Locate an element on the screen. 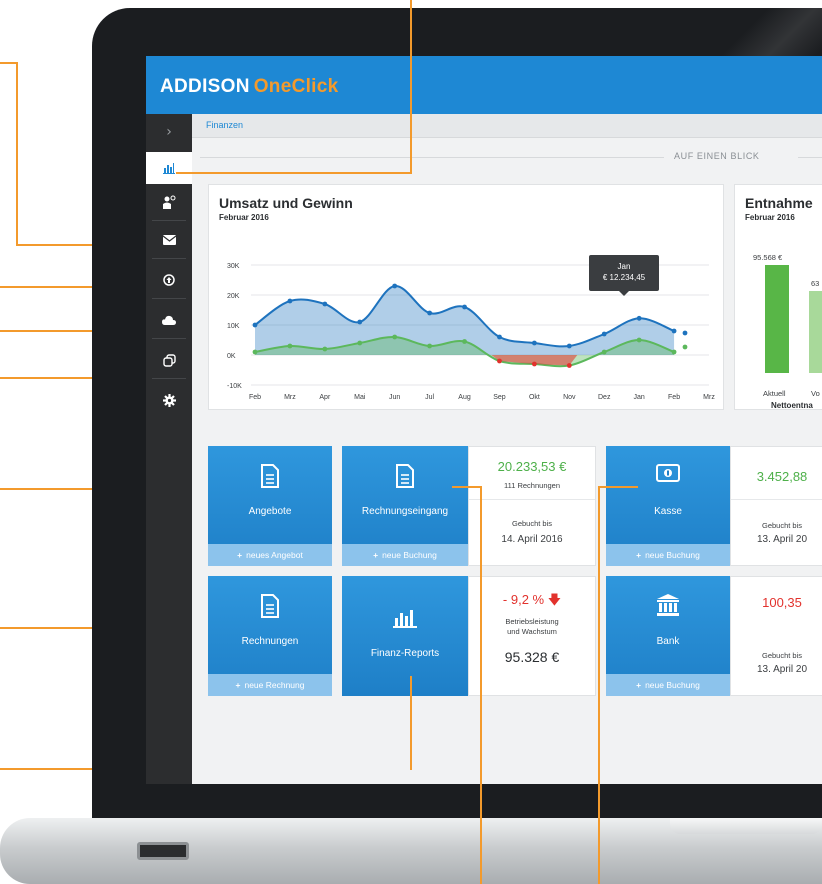 Image resolution: width=822 pixels, height=884 pixels. tooltip-month: Jan is located at coordinates (624, 266).